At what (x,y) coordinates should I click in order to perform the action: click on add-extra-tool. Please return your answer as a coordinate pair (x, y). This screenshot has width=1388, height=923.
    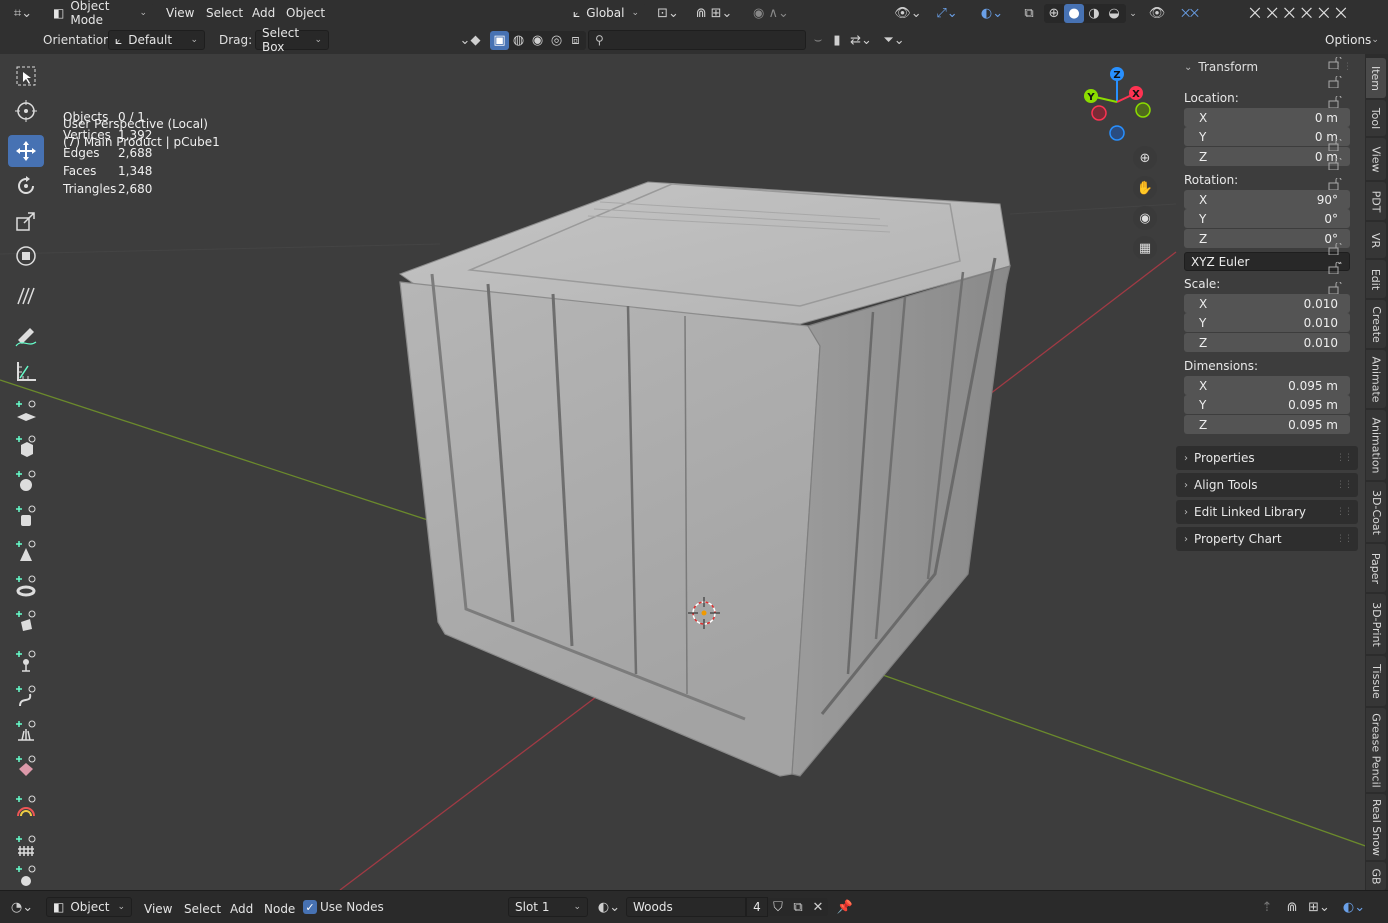
    Looking at the image, I should click on (26, 876).